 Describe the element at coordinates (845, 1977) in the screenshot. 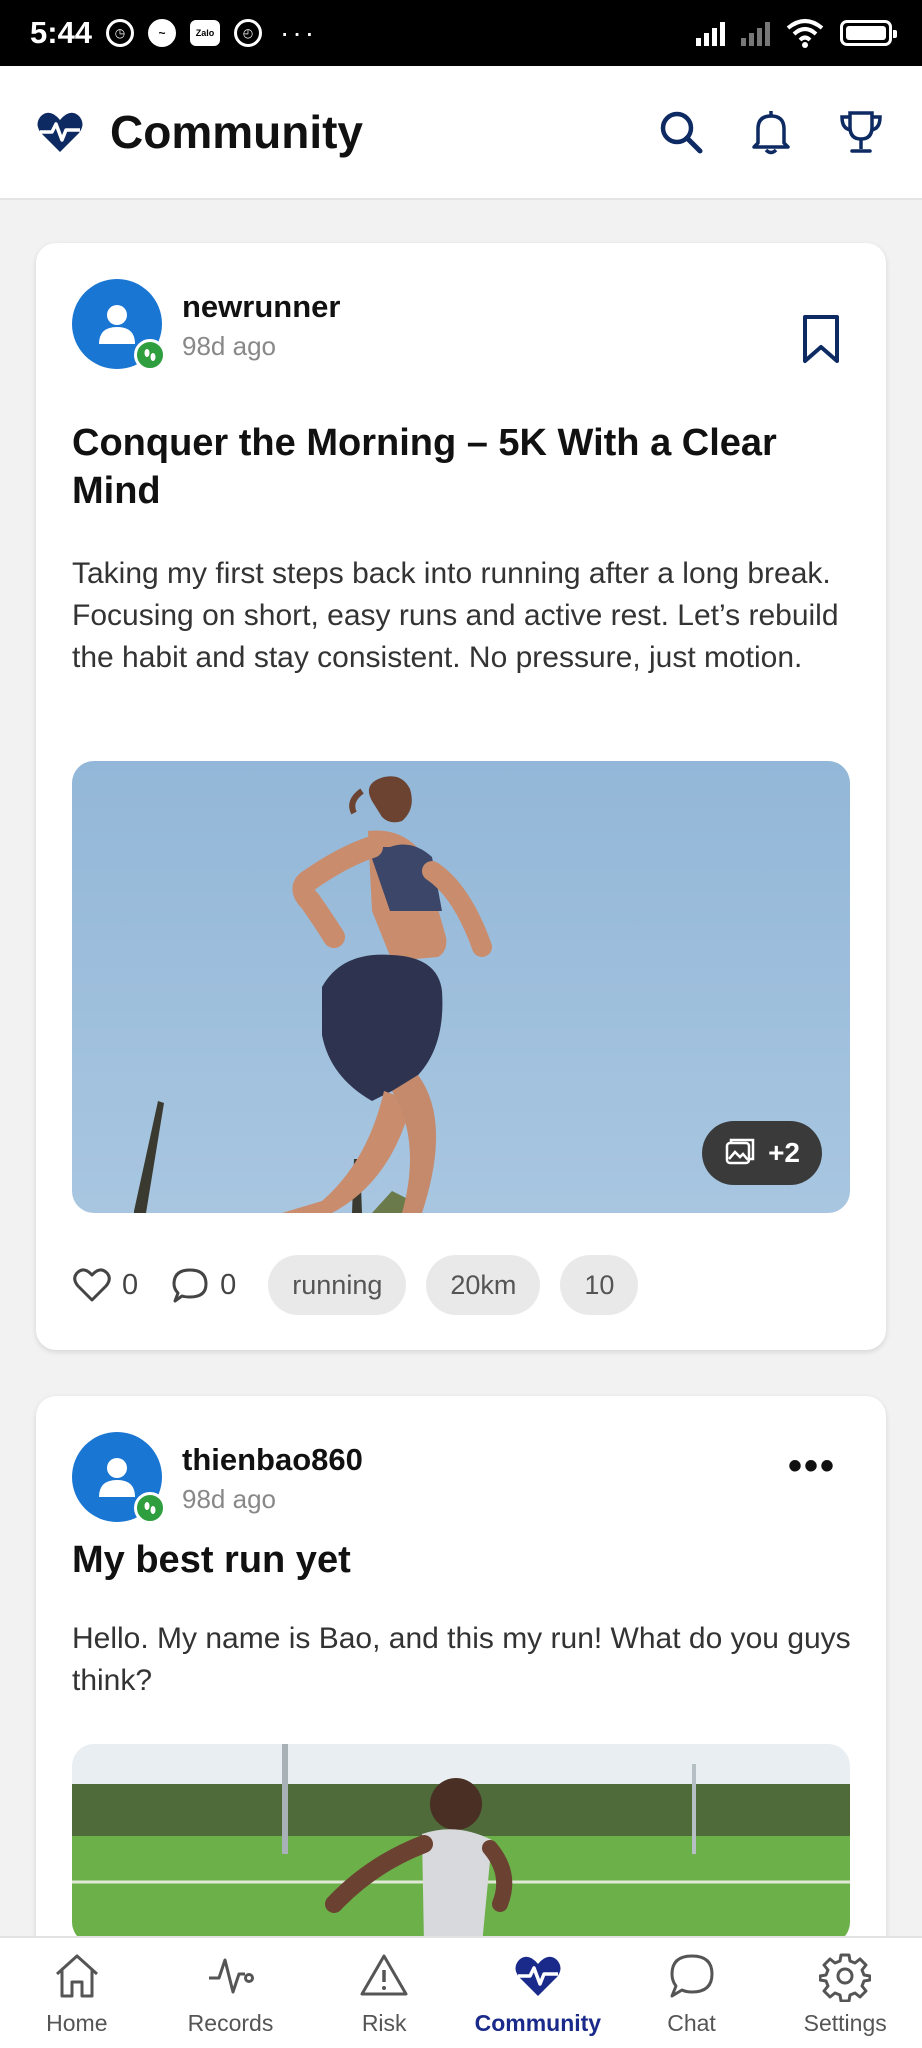

I see `gear-icon` at that location.